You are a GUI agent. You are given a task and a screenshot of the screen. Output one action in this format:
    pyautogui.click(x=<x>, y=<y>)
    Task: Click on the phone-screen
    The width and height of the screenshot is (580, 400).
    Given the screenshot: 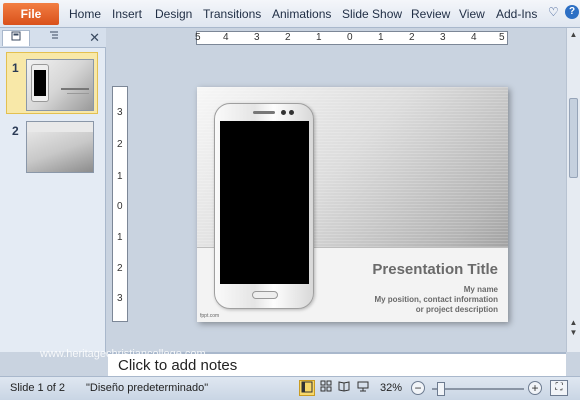 What is the action you would take?
    pyautogui.click(x=264, y=202)
    